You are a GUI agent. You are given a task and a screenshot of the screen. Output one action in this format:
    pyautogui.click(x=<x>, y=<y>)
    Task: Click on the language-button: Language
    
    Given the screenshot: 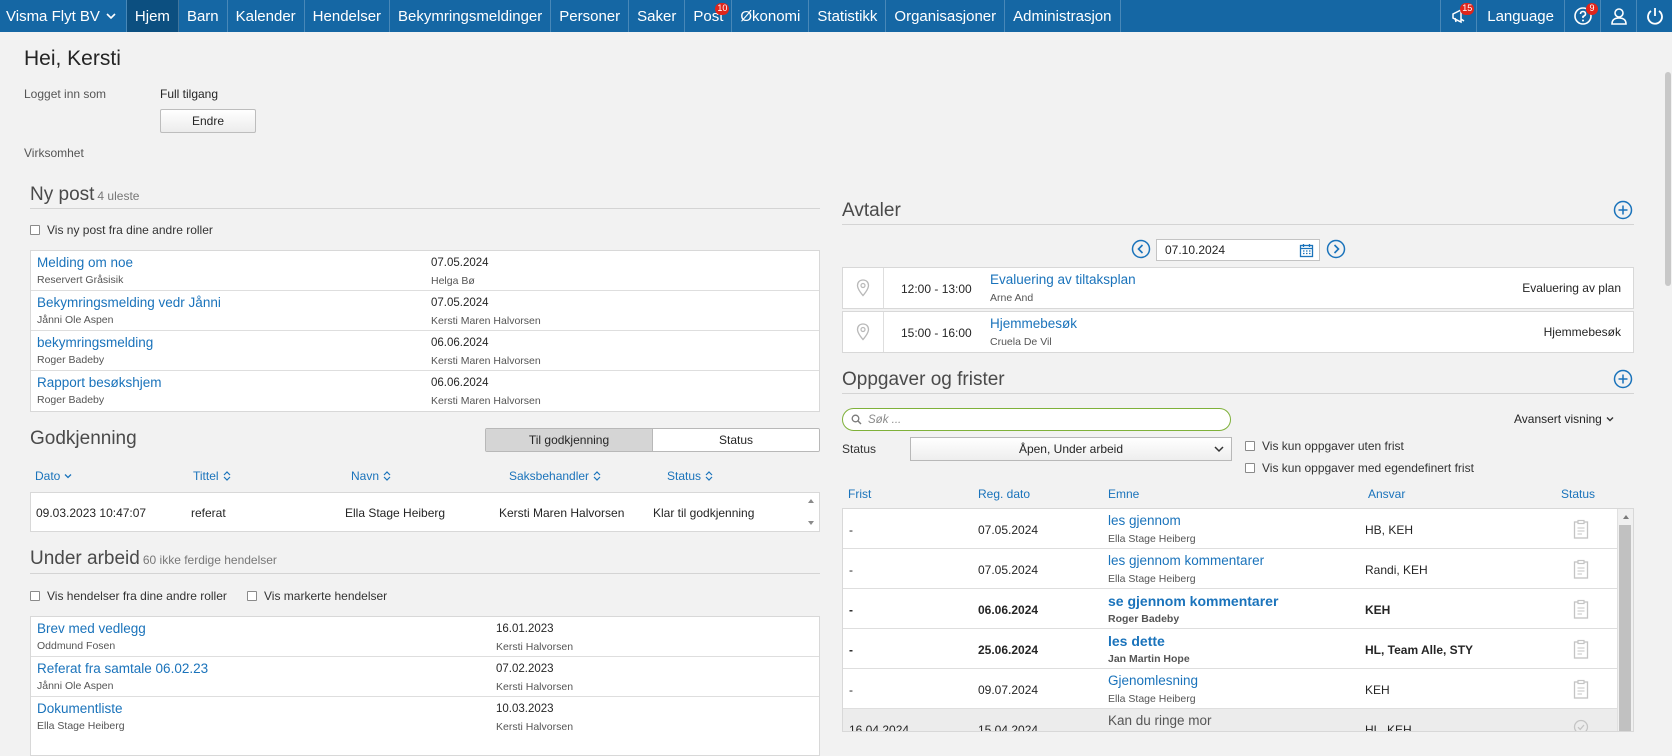 What is the action you would take?
    pyautogui.click(x=1520, y=16)
    